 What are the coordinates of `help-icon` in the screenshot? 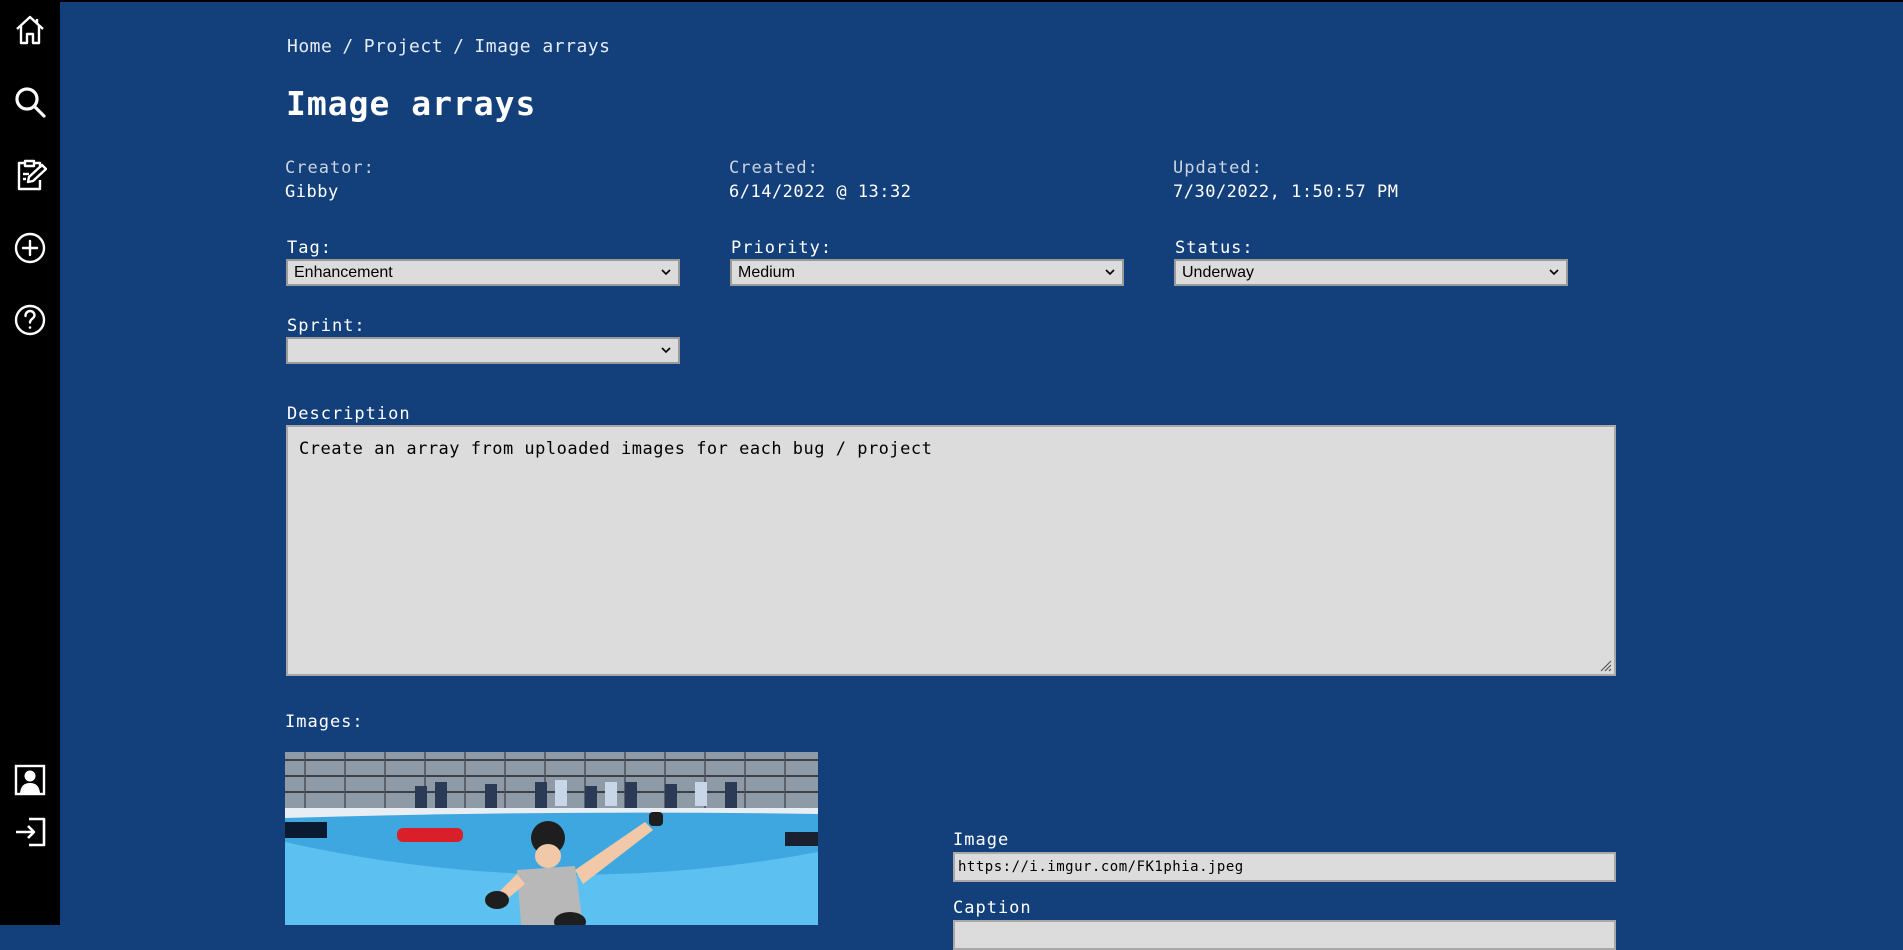 It's located at (30, 320).